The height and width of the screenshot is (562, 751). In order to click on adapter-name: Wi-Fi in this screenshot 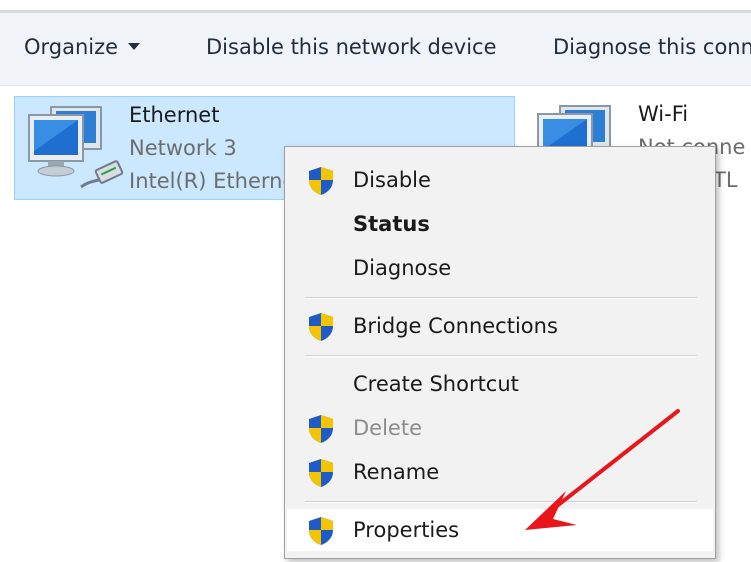, I will do `click(663, 114)`.